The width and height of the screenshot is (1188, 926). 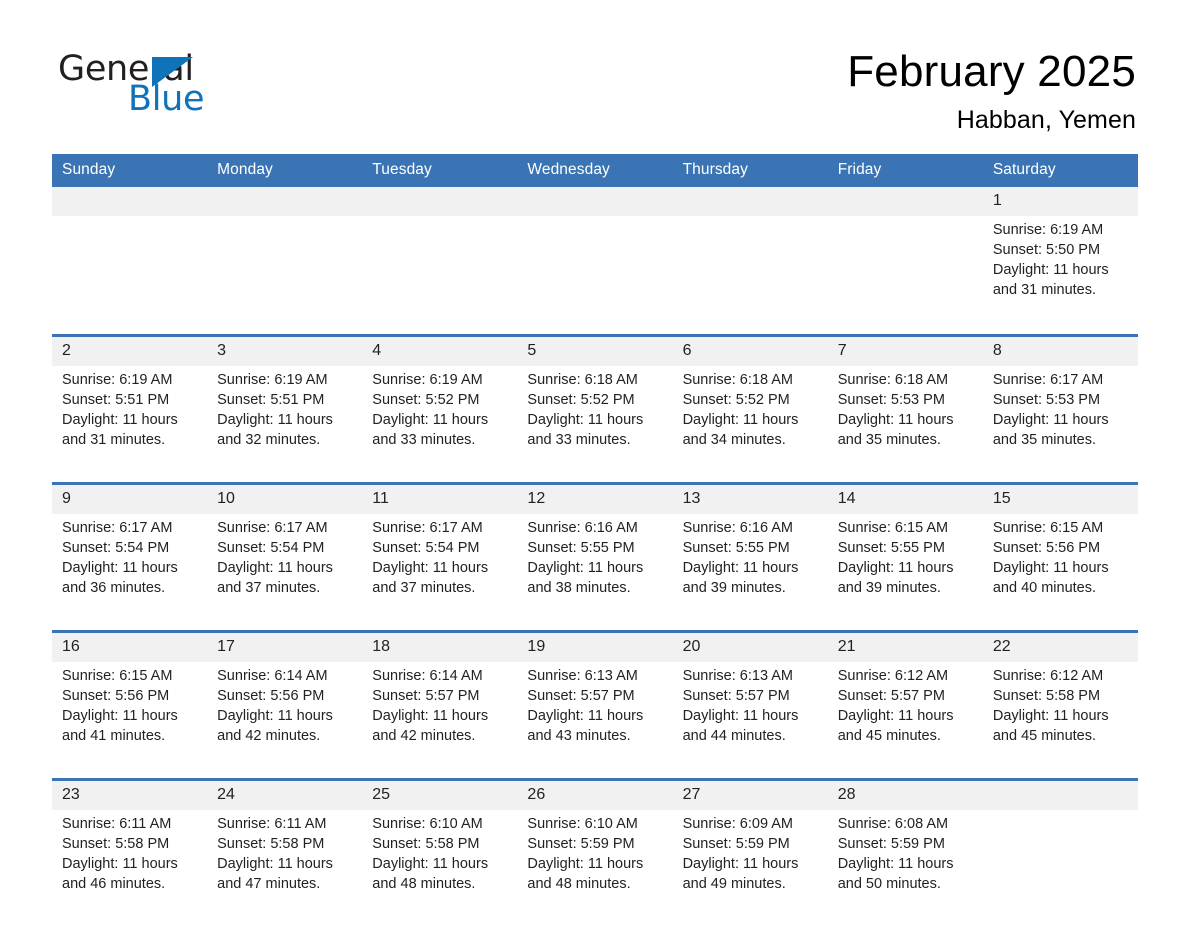 What do you see at coordinates (750, 350) in the screenshot?
I see `day-number-cell: 6` at bounding box center [750, 350].